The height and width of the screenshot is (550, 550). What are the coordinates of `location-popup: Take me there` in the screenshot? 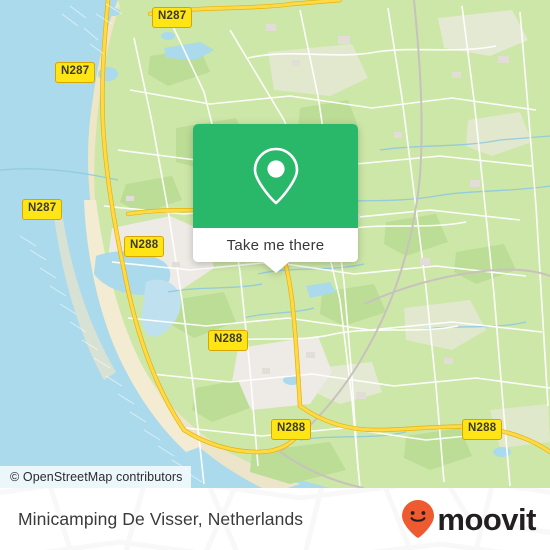 It's located at (275, 198).